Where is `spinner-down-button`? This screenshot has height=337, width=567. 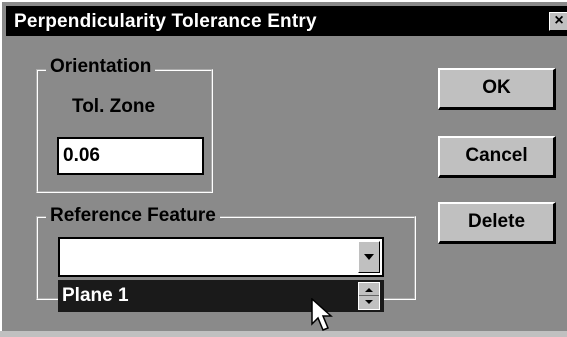
spinner-down-button is located at coordinates (369, 302).